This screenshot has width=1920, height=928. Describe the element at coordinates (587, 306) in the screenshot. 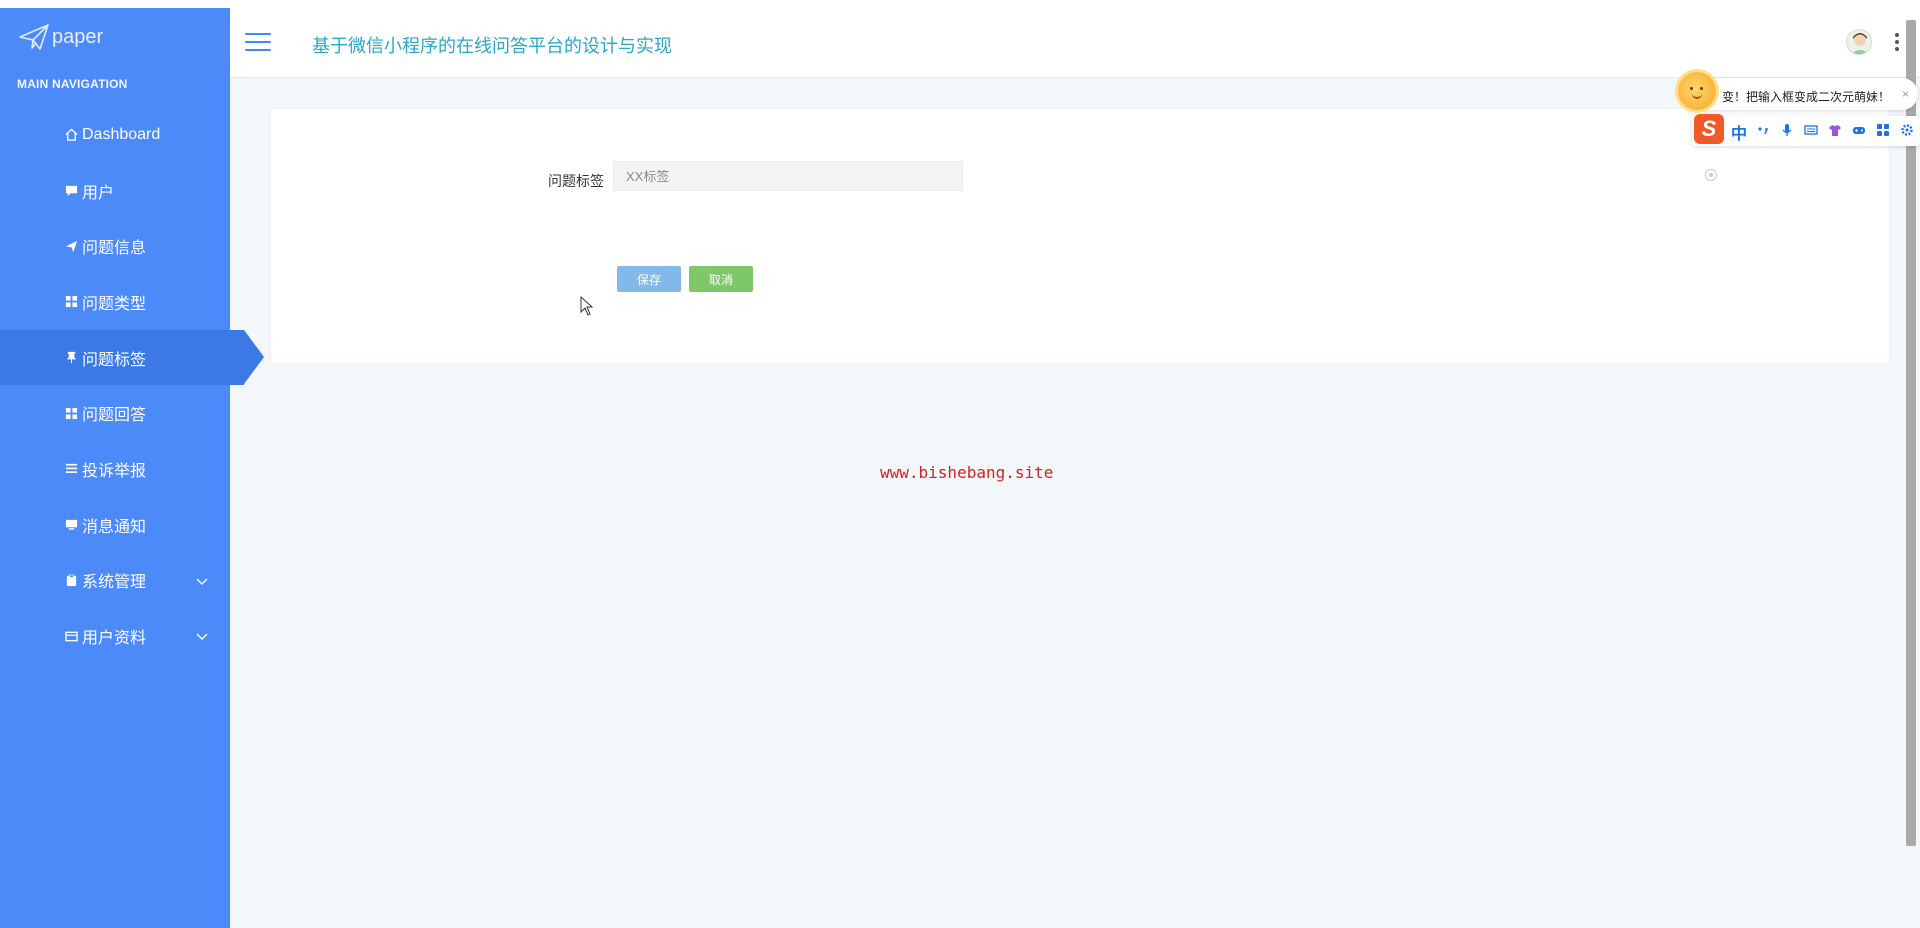

I see `mouse-pointer-icon` at that location.